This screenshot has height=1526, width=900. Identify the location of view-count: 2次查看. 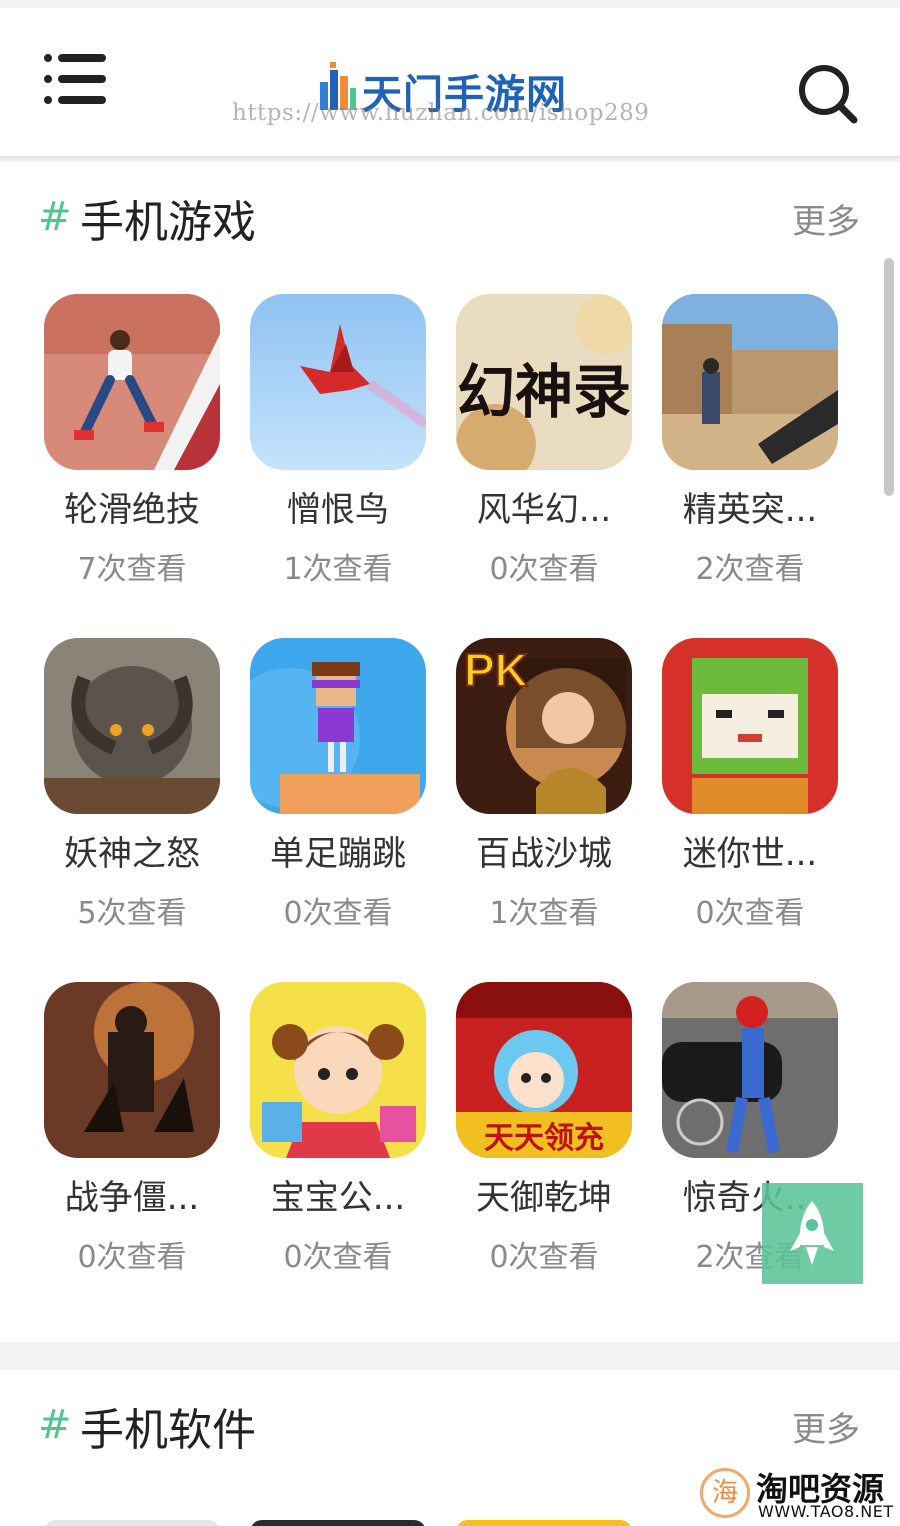
(750, 569).